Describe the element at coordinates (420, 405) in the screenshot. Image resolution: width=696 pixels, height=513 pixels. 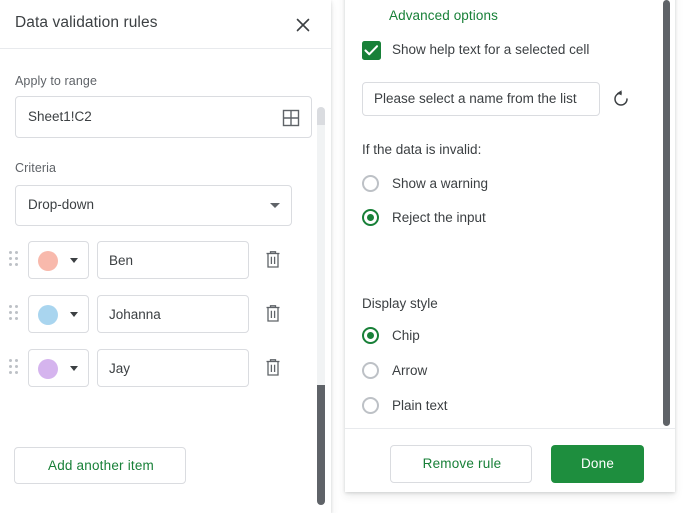
I see `radio-label: Plain text` at that location.